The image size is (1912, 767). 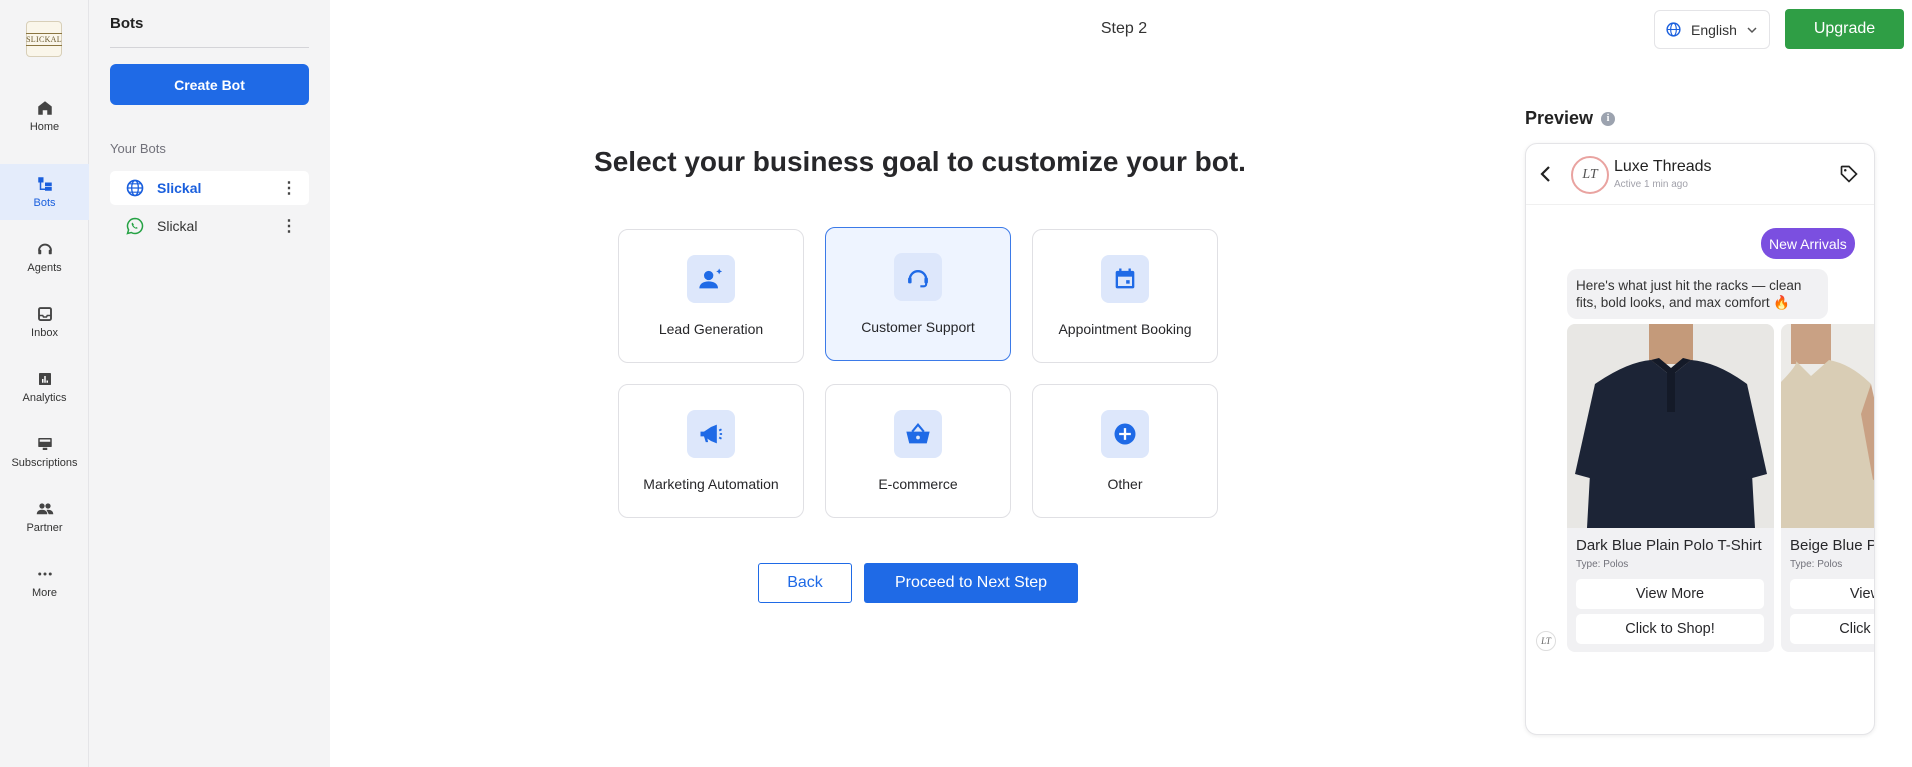 I want to click on language-value: English, so click(x=1714, y=29).